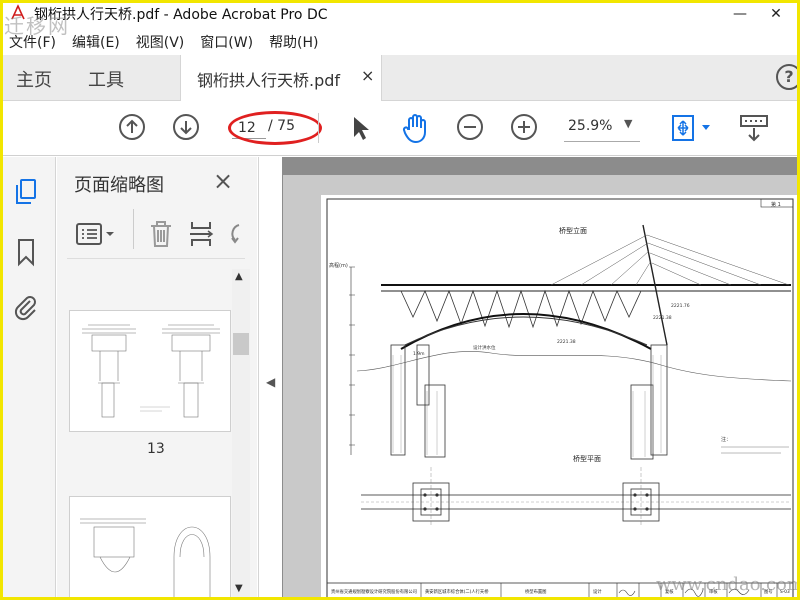 The height and width of the screenshot is (600, 800). What do you see at coordinates (156, 449) in the screenshot?
I see `thumbnail-page-number: 13` at bounding box center [156, 449].